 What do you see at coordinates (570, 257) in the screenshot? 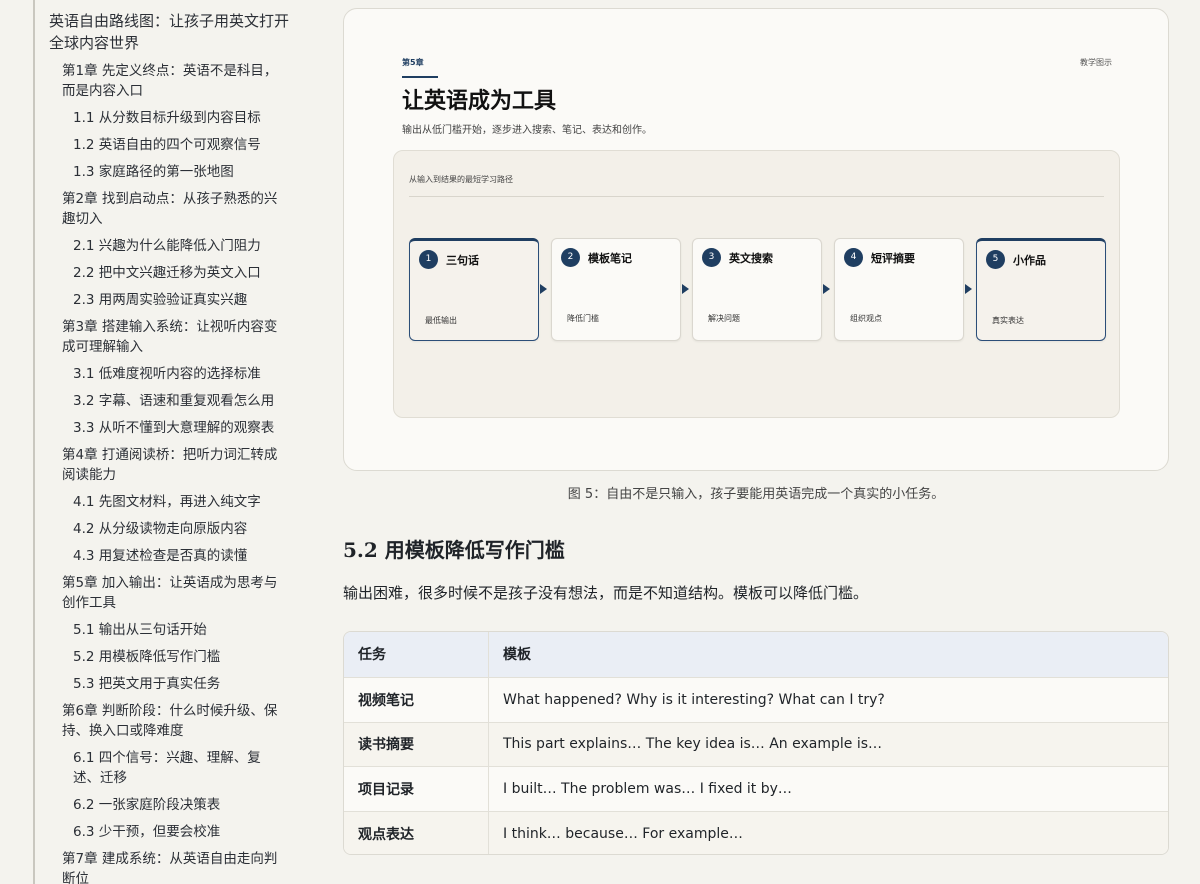
I see `step-number-badge: 2` at bounding box center [570, 257].